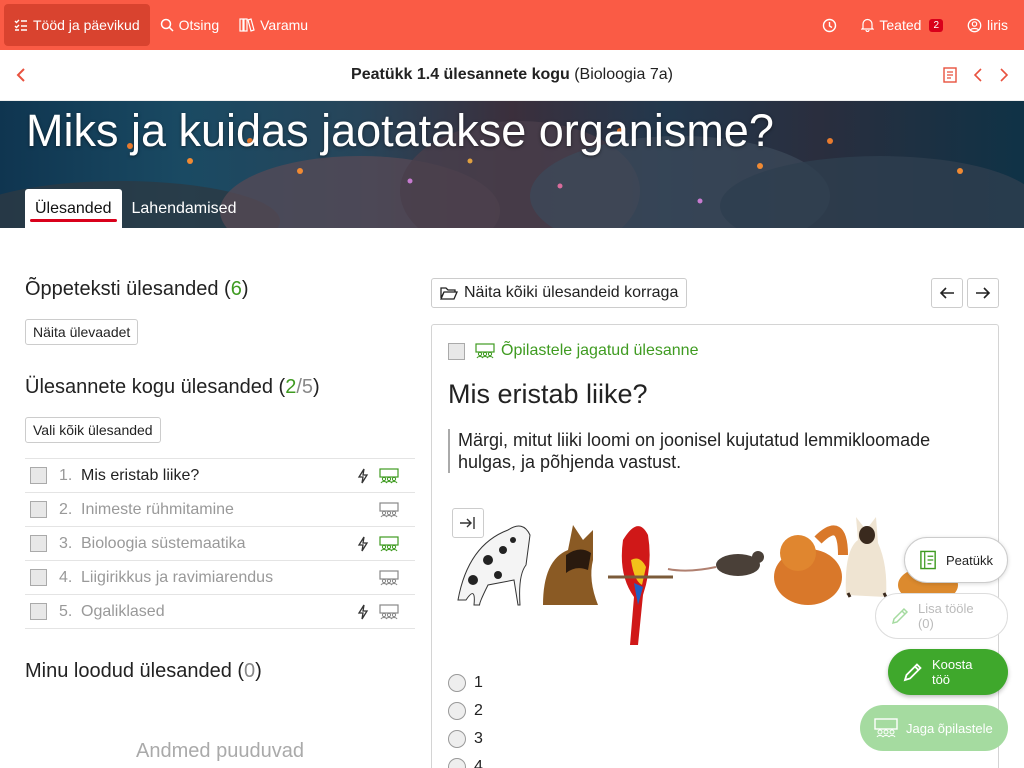  I want to click on my-tasks-heading: Minu loodud ülesanded (0), so click(143, 671).